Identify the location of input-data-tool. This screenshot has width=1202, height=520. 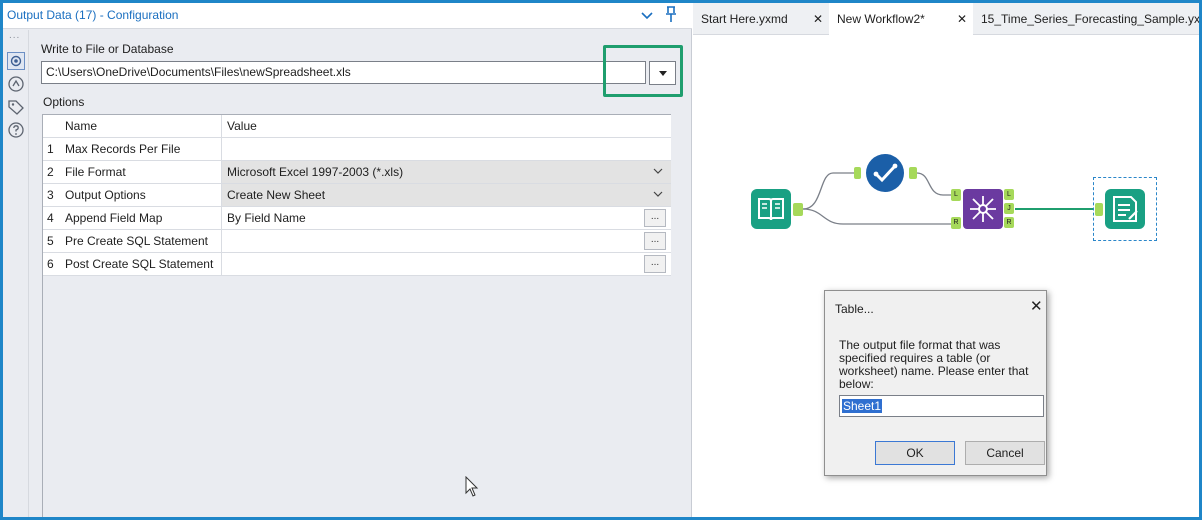
(771, 209).